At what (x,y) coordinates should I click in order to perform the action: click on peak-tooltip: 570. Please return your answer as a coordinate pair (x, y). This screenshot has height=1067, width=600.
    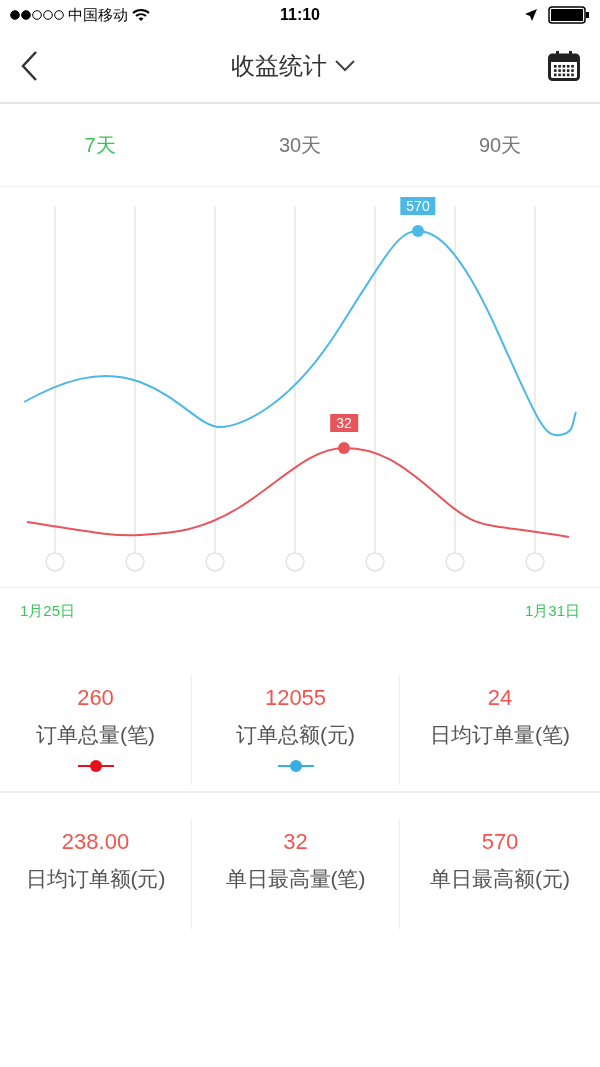
    Looking at the image, I should click on (418, 206).